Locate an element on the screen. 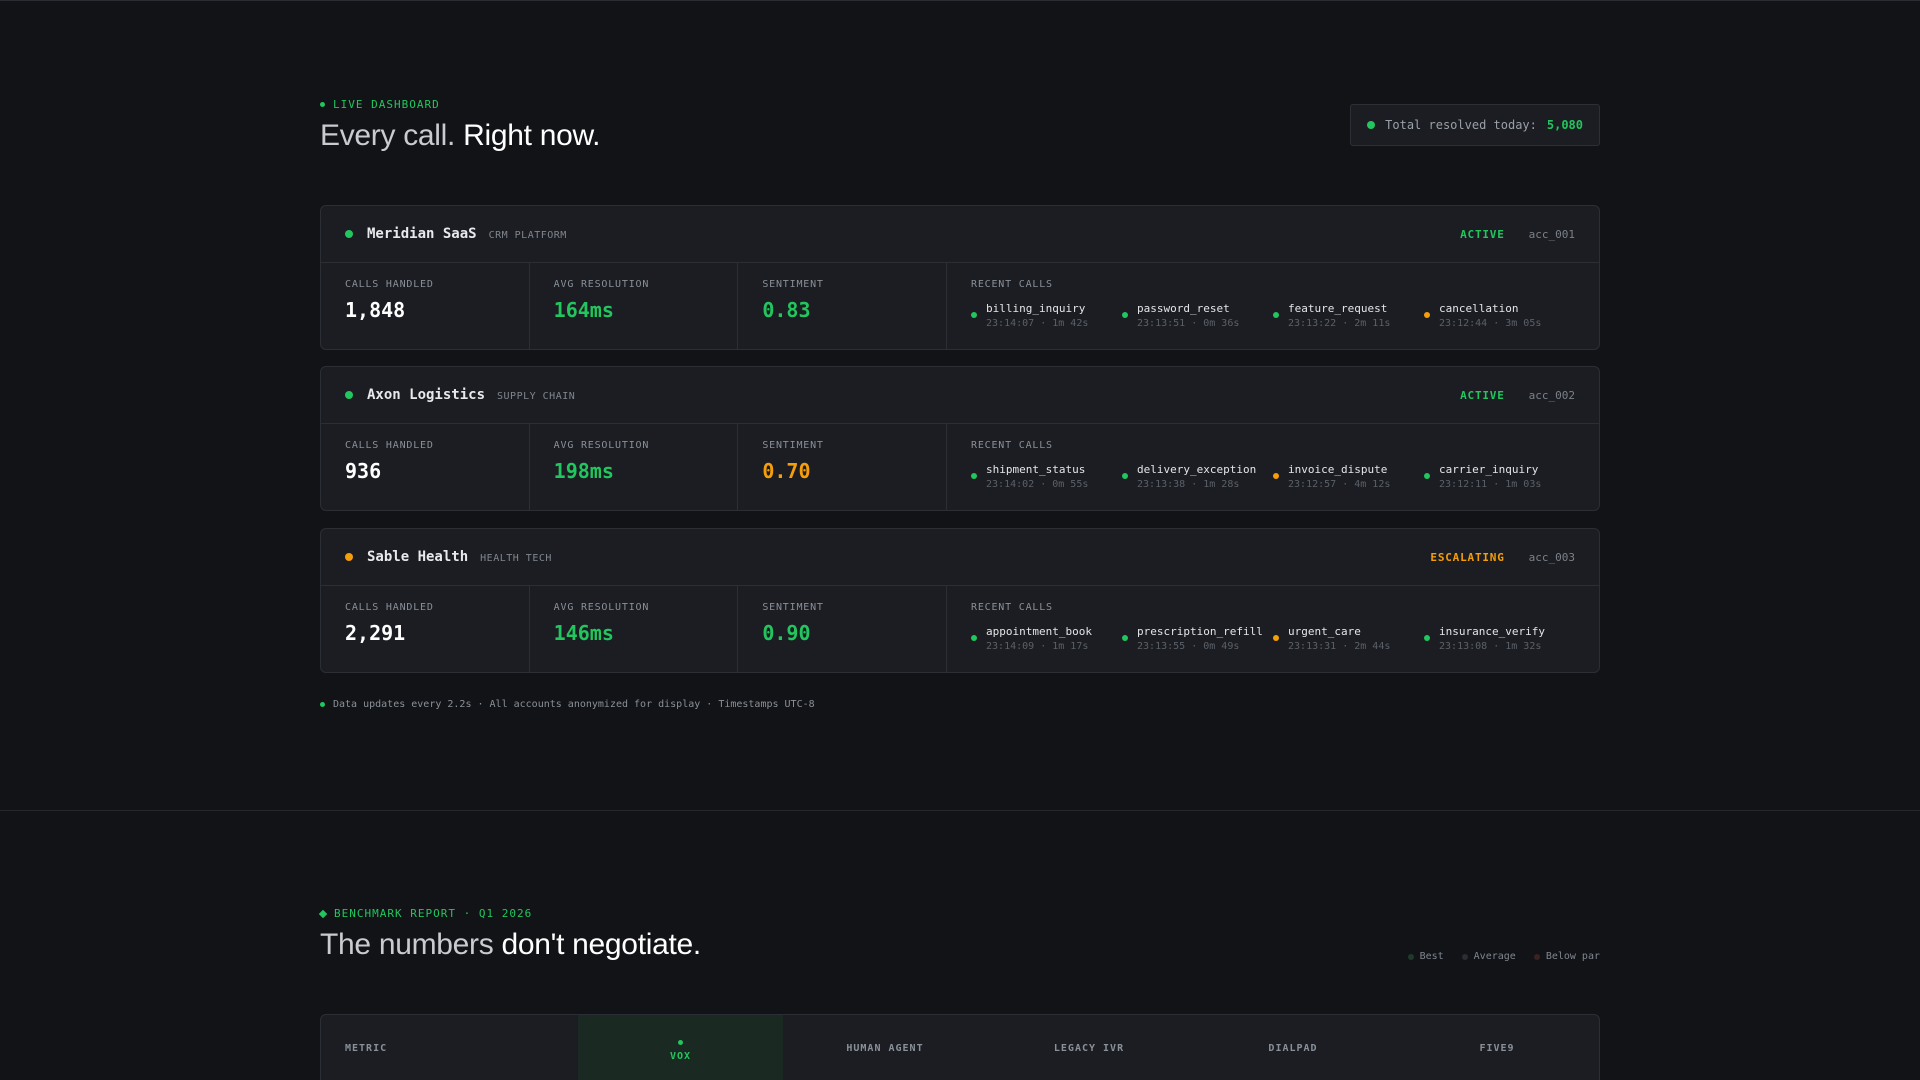  avg-resolution-value: 198ms is located at coordinates (583, 471).